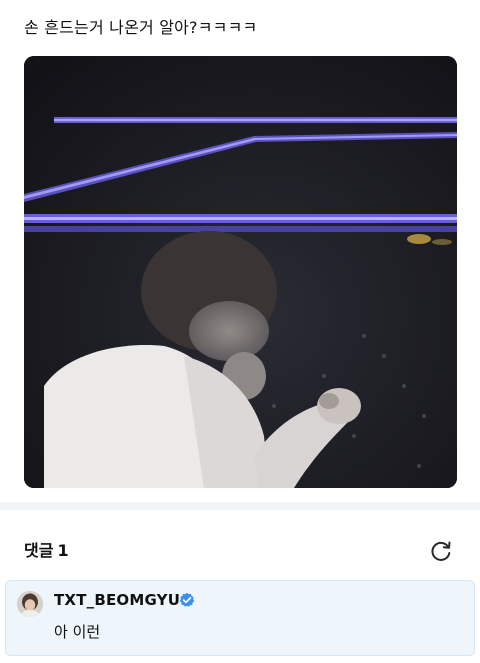  What do you see at coordinates (63, 550) in the screenshot?
I see `comments-count: 1` at bounding box center [63, 550].